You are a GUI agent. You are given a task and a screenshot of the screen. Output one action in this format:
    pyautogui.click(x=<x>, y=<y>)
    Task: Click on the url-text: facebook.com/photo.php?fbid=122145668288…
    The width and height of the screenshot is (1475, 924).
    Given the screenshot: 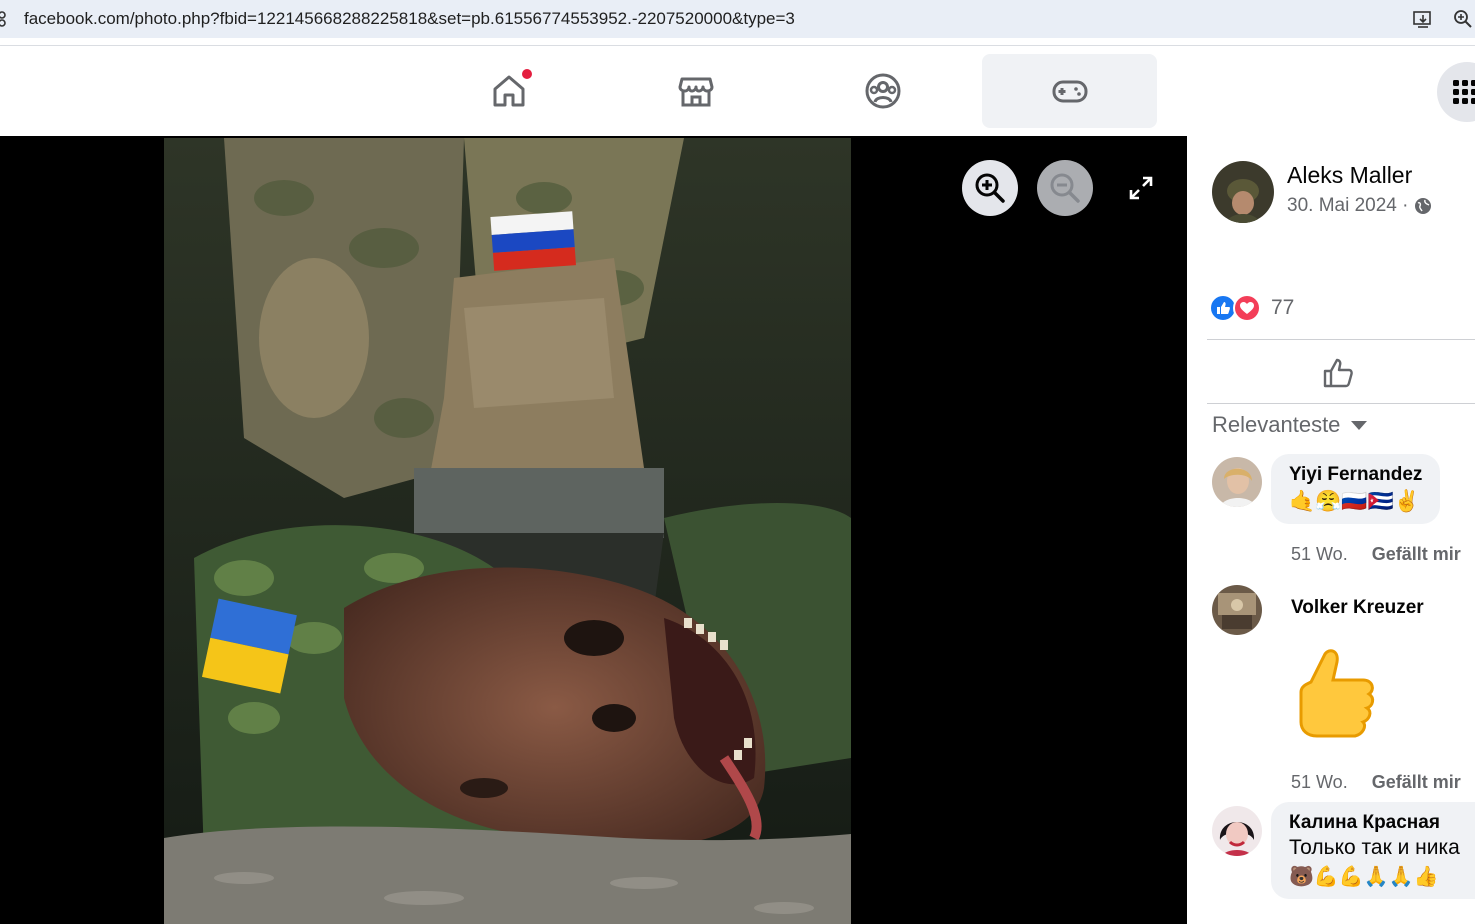 What is the action you would take?
    pyautogui.click(x=409, y=19)
    